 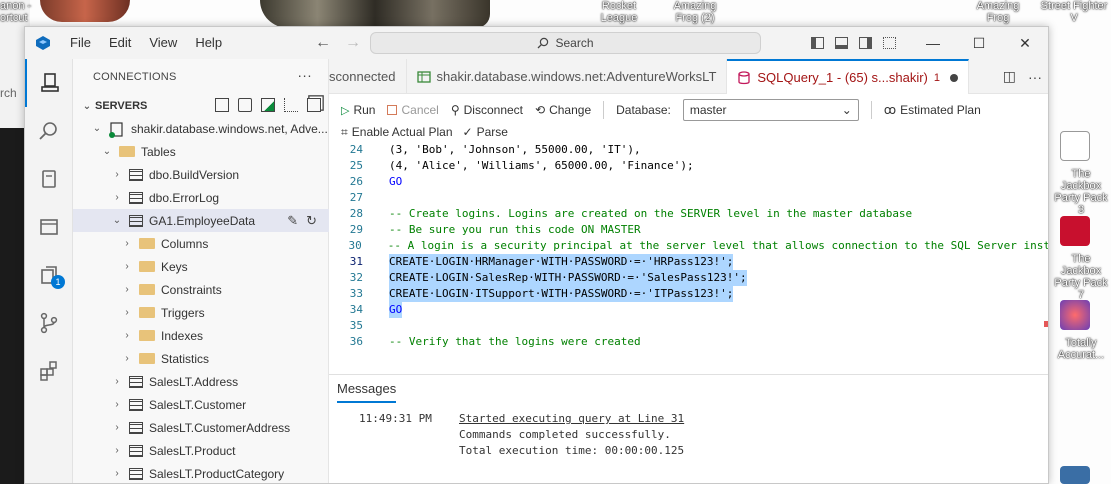 What do you see at coordinates (846, 110) in the screenshot?
I see `chevron-down-icon: ⌄` at bounding box center [846, 110].